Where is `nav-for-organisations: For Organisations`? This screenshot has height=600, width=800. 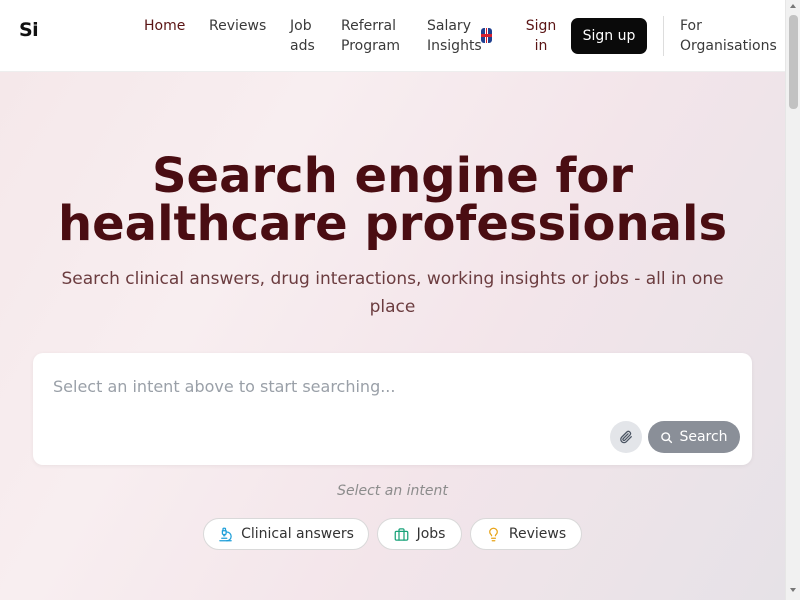 nav-for-organisations: For Organisations is located at coordinates (732, 36).